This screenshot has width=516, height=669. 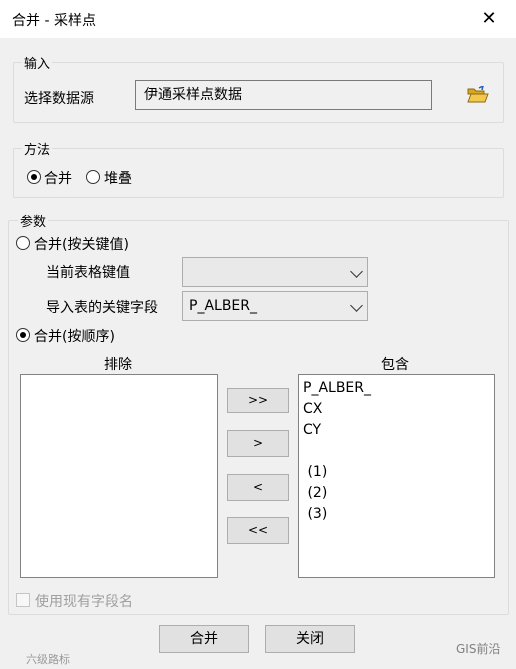 I want to click on data-source-field: 伊通采样点数据, so click(x=283, y=95).